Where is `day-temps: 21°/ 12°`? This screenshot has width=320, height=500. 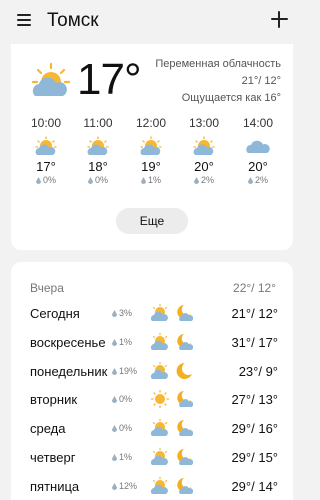 day-temps: 21°/ 12° is located at coordinates (254, 313).